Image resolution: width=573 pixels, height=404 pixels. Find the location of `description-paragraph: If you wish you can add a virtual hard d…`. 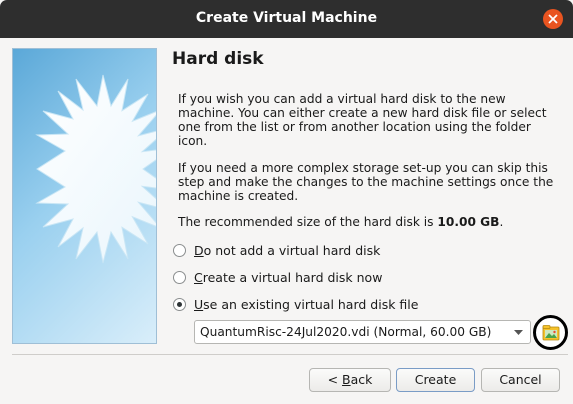

description-paragraph: If you wish you can add a virtual hard d… is located at coordinates (362, 120).